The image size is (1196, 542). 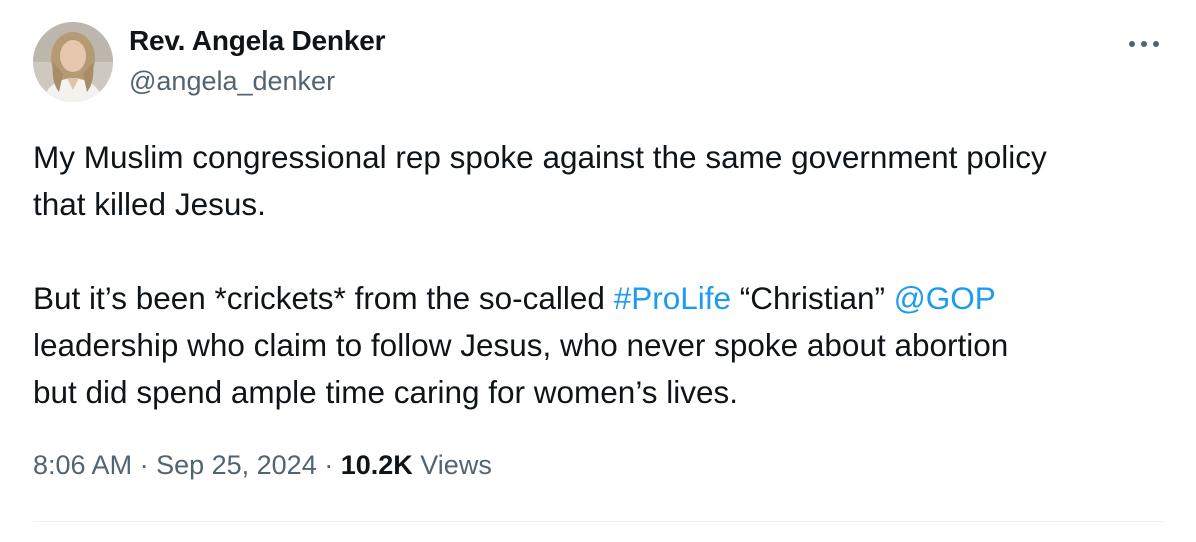 What do you see at coordinates (73, 62) in the screenshot?
I see `avatar` at bounding box center [73, 62].